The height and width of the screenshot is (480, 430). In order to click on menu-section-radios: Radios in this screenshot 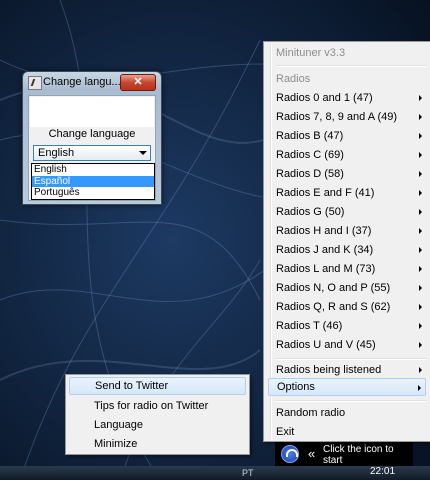, I will do `click(293, 79)`.